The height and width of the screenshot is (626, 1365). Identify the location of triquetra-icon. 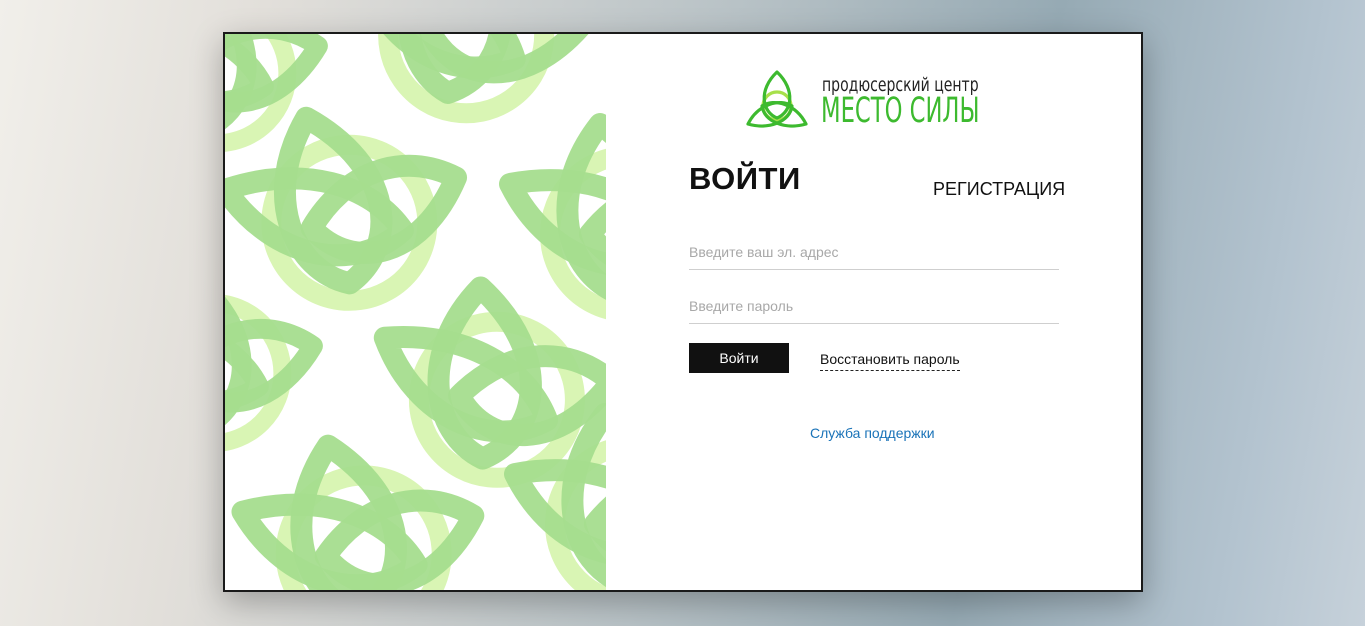
(777, 99).